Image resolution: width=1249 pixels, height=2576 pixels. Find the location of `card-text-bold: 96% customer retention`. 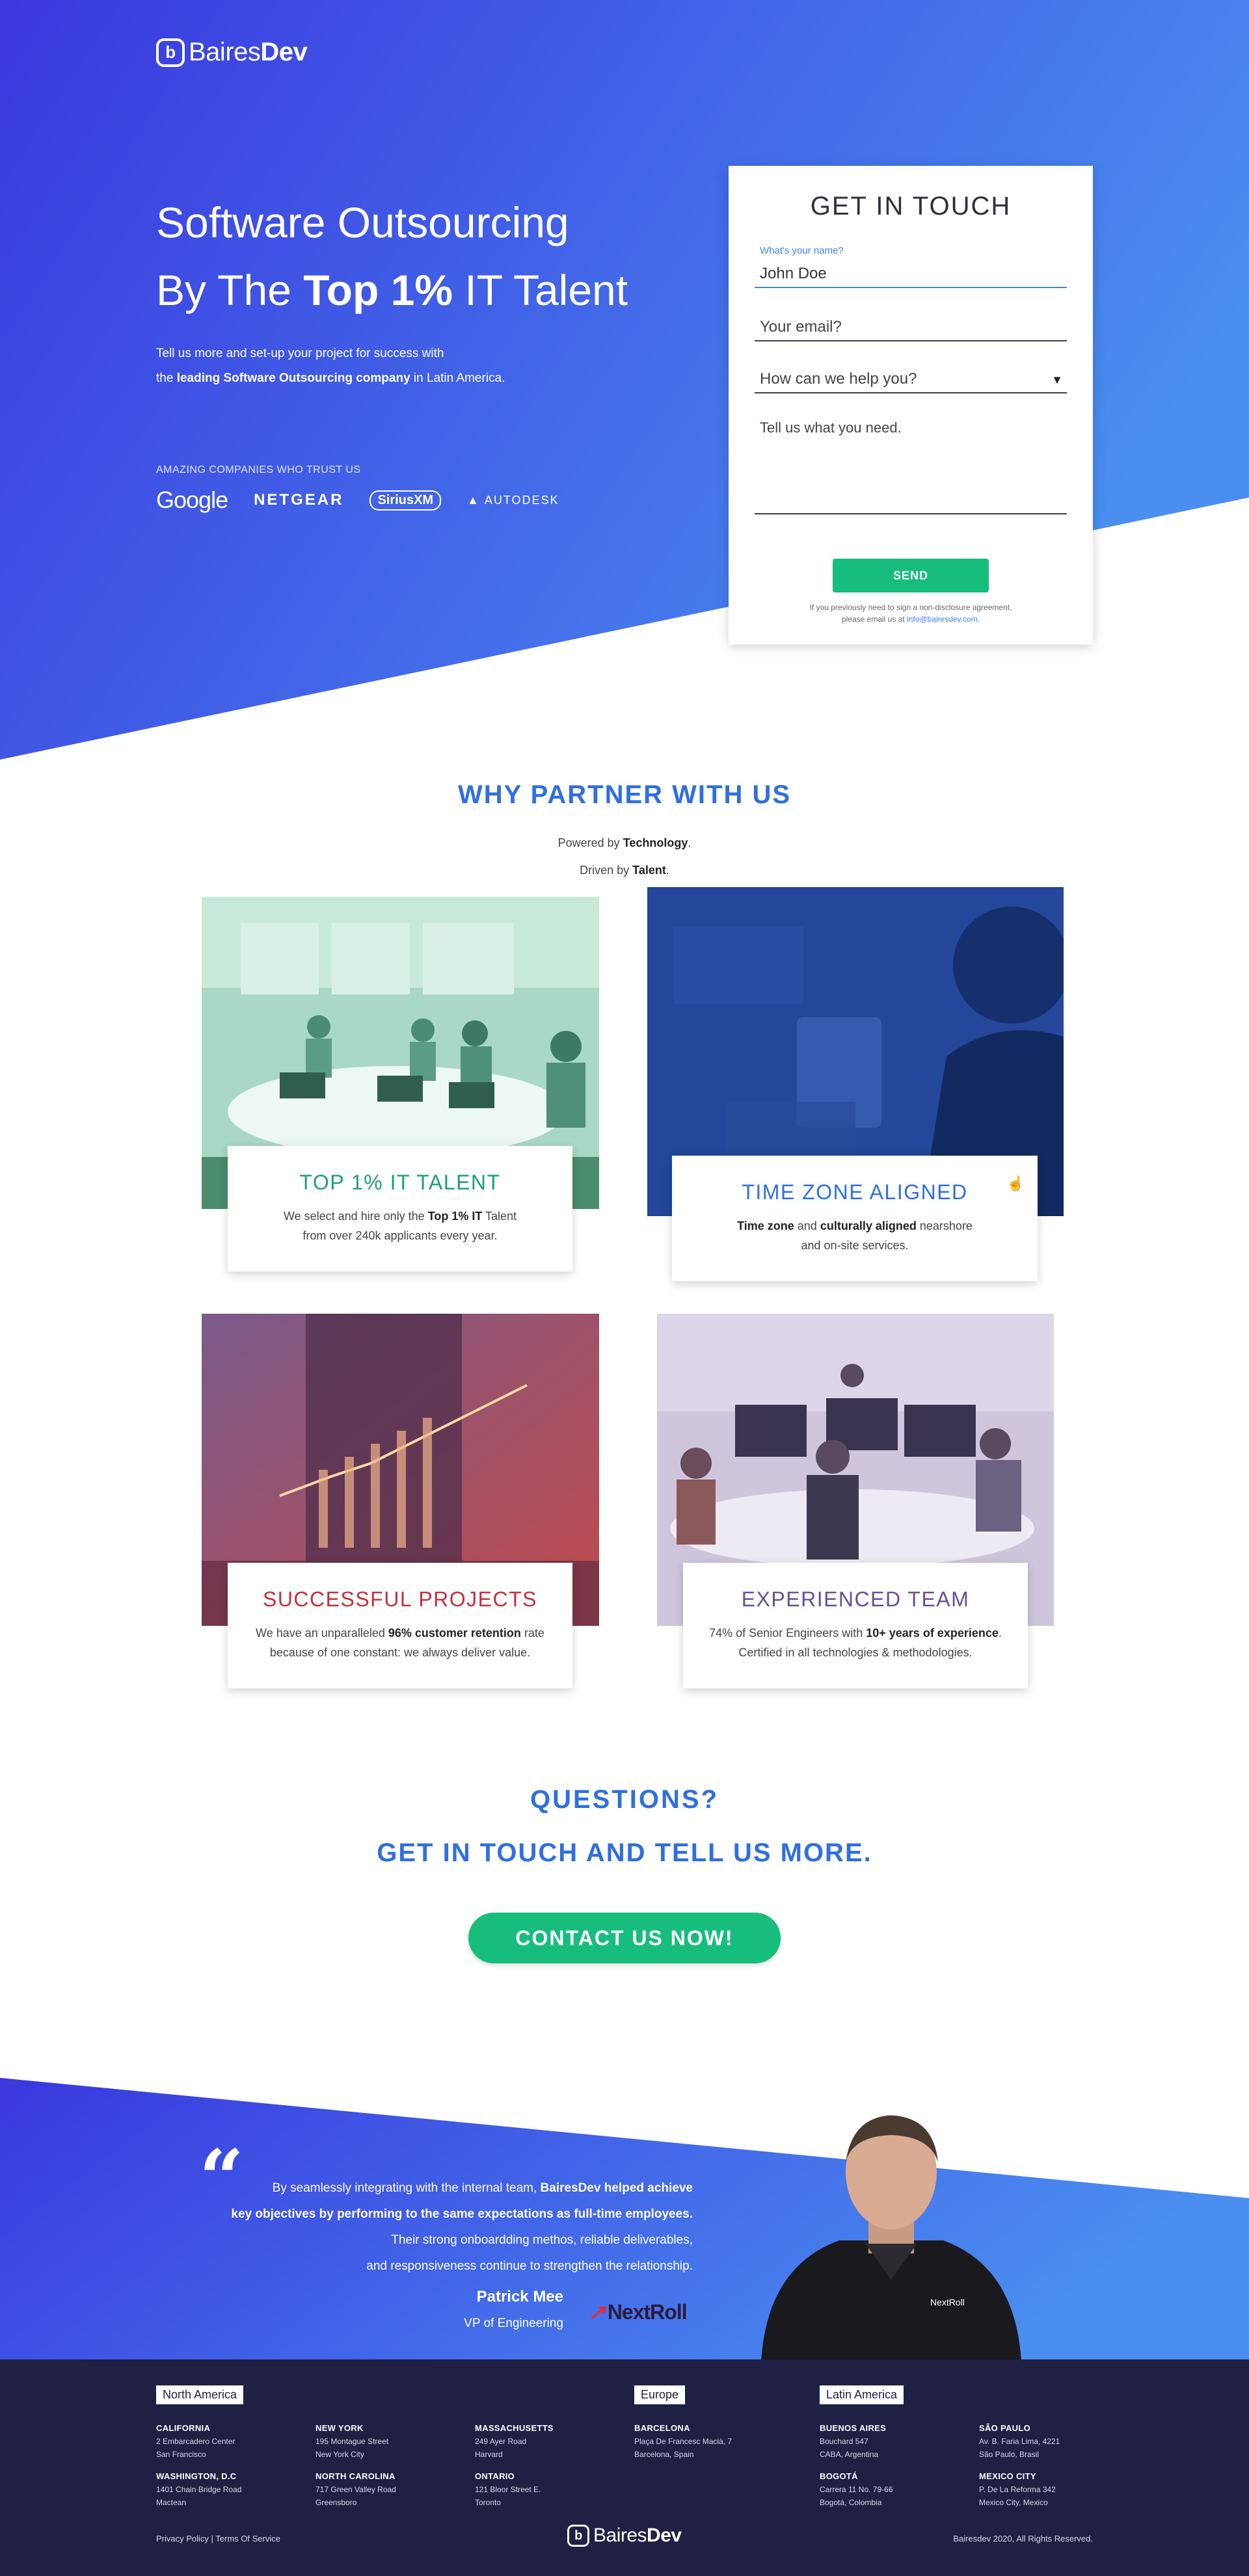

card-text-bold: 96% customer retention is located at coordinates (454, 1633).